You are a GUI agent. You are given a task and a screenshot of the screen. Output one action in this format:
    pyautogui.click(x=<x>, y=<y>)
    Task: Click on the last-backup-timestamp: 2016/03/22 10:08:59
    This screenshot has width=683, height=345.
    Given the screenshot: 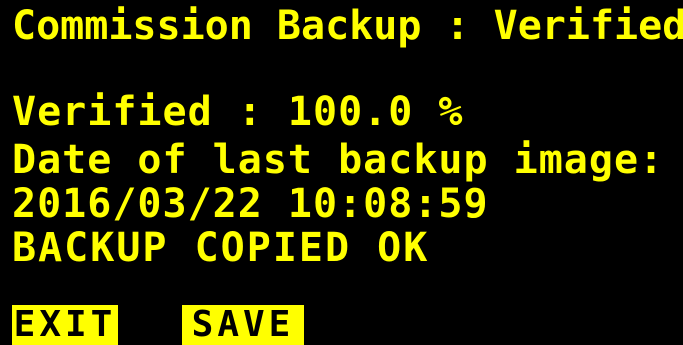 What is the action you would take?
    pyautogui.click(x=250, y=204)
    